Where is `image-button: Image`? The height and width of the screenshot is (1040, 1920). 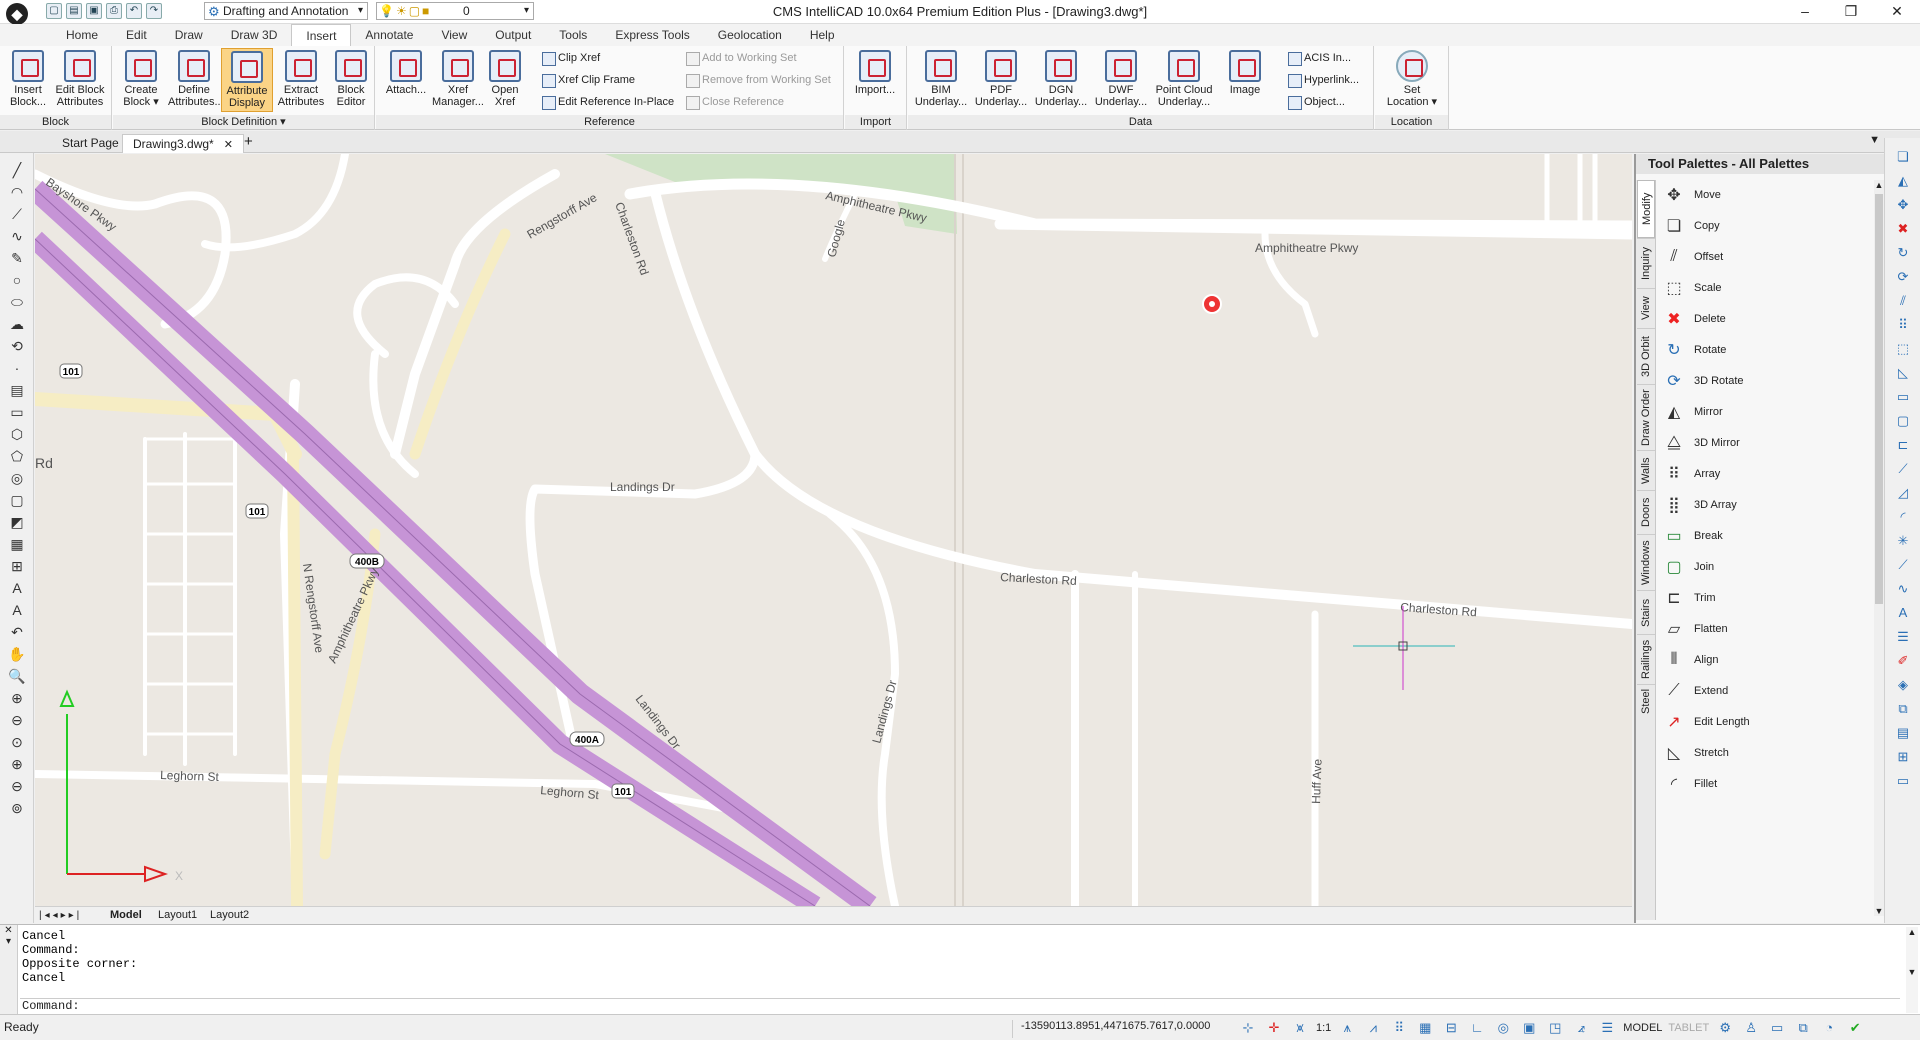 image-button: Image is located at coordinates (1245, 80).